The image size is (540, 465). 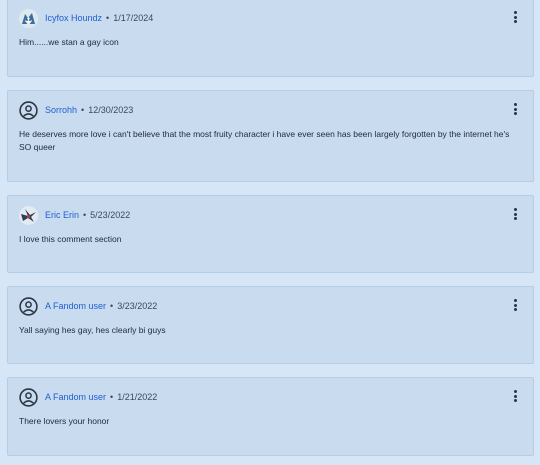 What do you see at coordinates (70, 239) in the screenshot?
I see `comment-text: I love this comment section` at bounding box center [70, 239].